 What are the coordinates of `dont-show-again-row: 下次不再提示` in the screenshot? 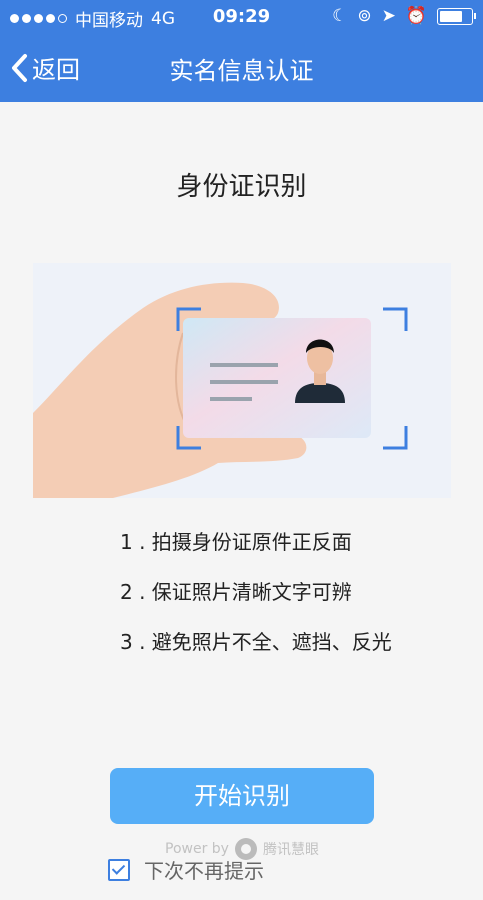 It's located at (186, 869).